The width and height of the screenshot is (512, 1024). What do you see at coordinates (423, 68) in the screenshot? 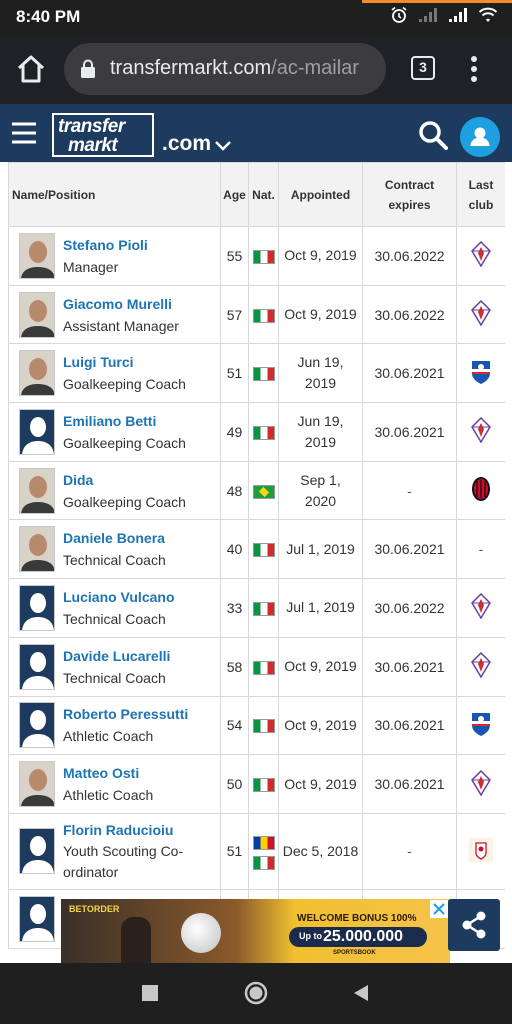
I see `tab-switcher-button: 3` at bounding box center [423, 68].